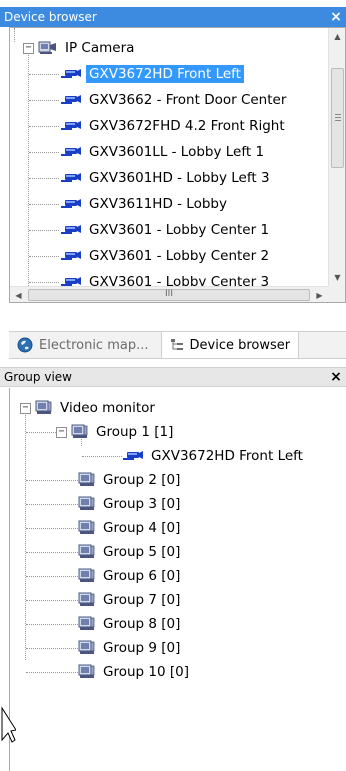 The image size is (346, 771). What do you see at coordinates (142, 504) in the screenshot?
I see `tree-node-label: Group 3 [0]` at bounding box center [142, 504].